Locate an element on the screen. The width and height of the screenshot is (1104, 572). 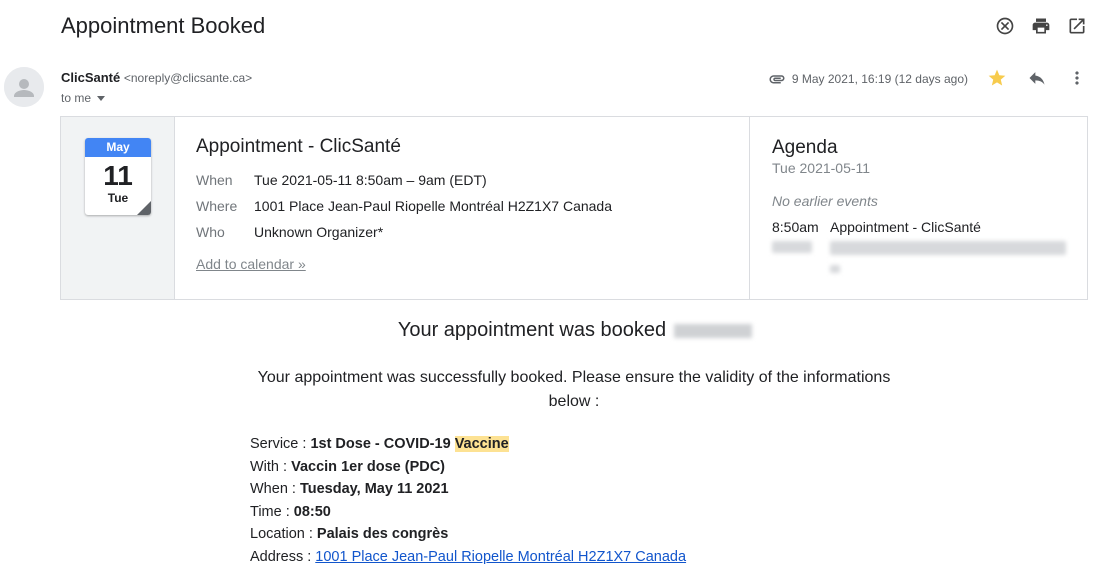
detail-service: Service : 1st Dose - COVID-19 Vaccine is located at coordinates (468, 444).